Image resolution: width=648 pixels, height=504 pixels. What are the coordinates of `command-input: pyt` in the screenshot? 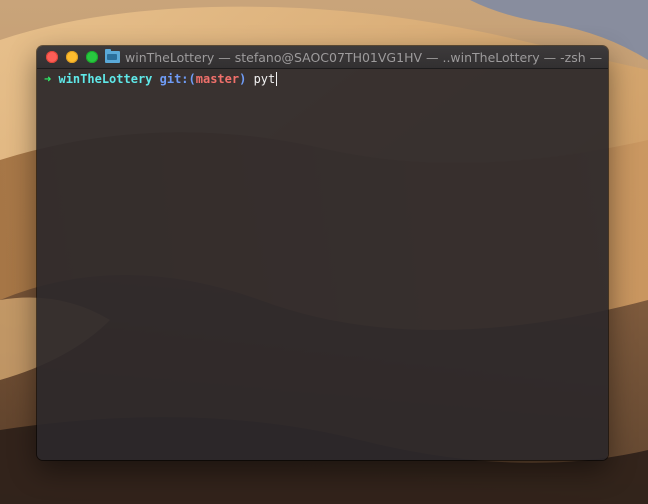 It's located at (265, 79).